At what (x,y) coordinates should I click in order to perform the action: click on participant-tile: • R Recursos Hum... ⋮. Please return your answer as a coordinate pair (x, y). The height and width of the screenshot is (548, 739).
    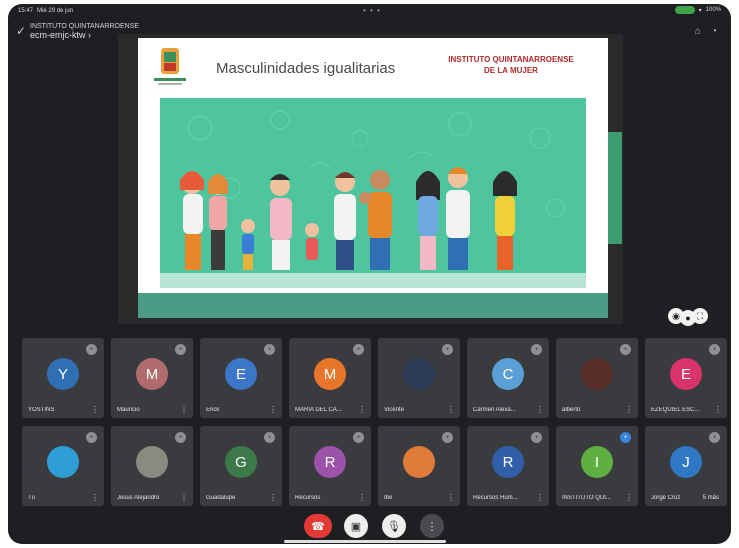
    Looking at the image, I should click on (508, 466).